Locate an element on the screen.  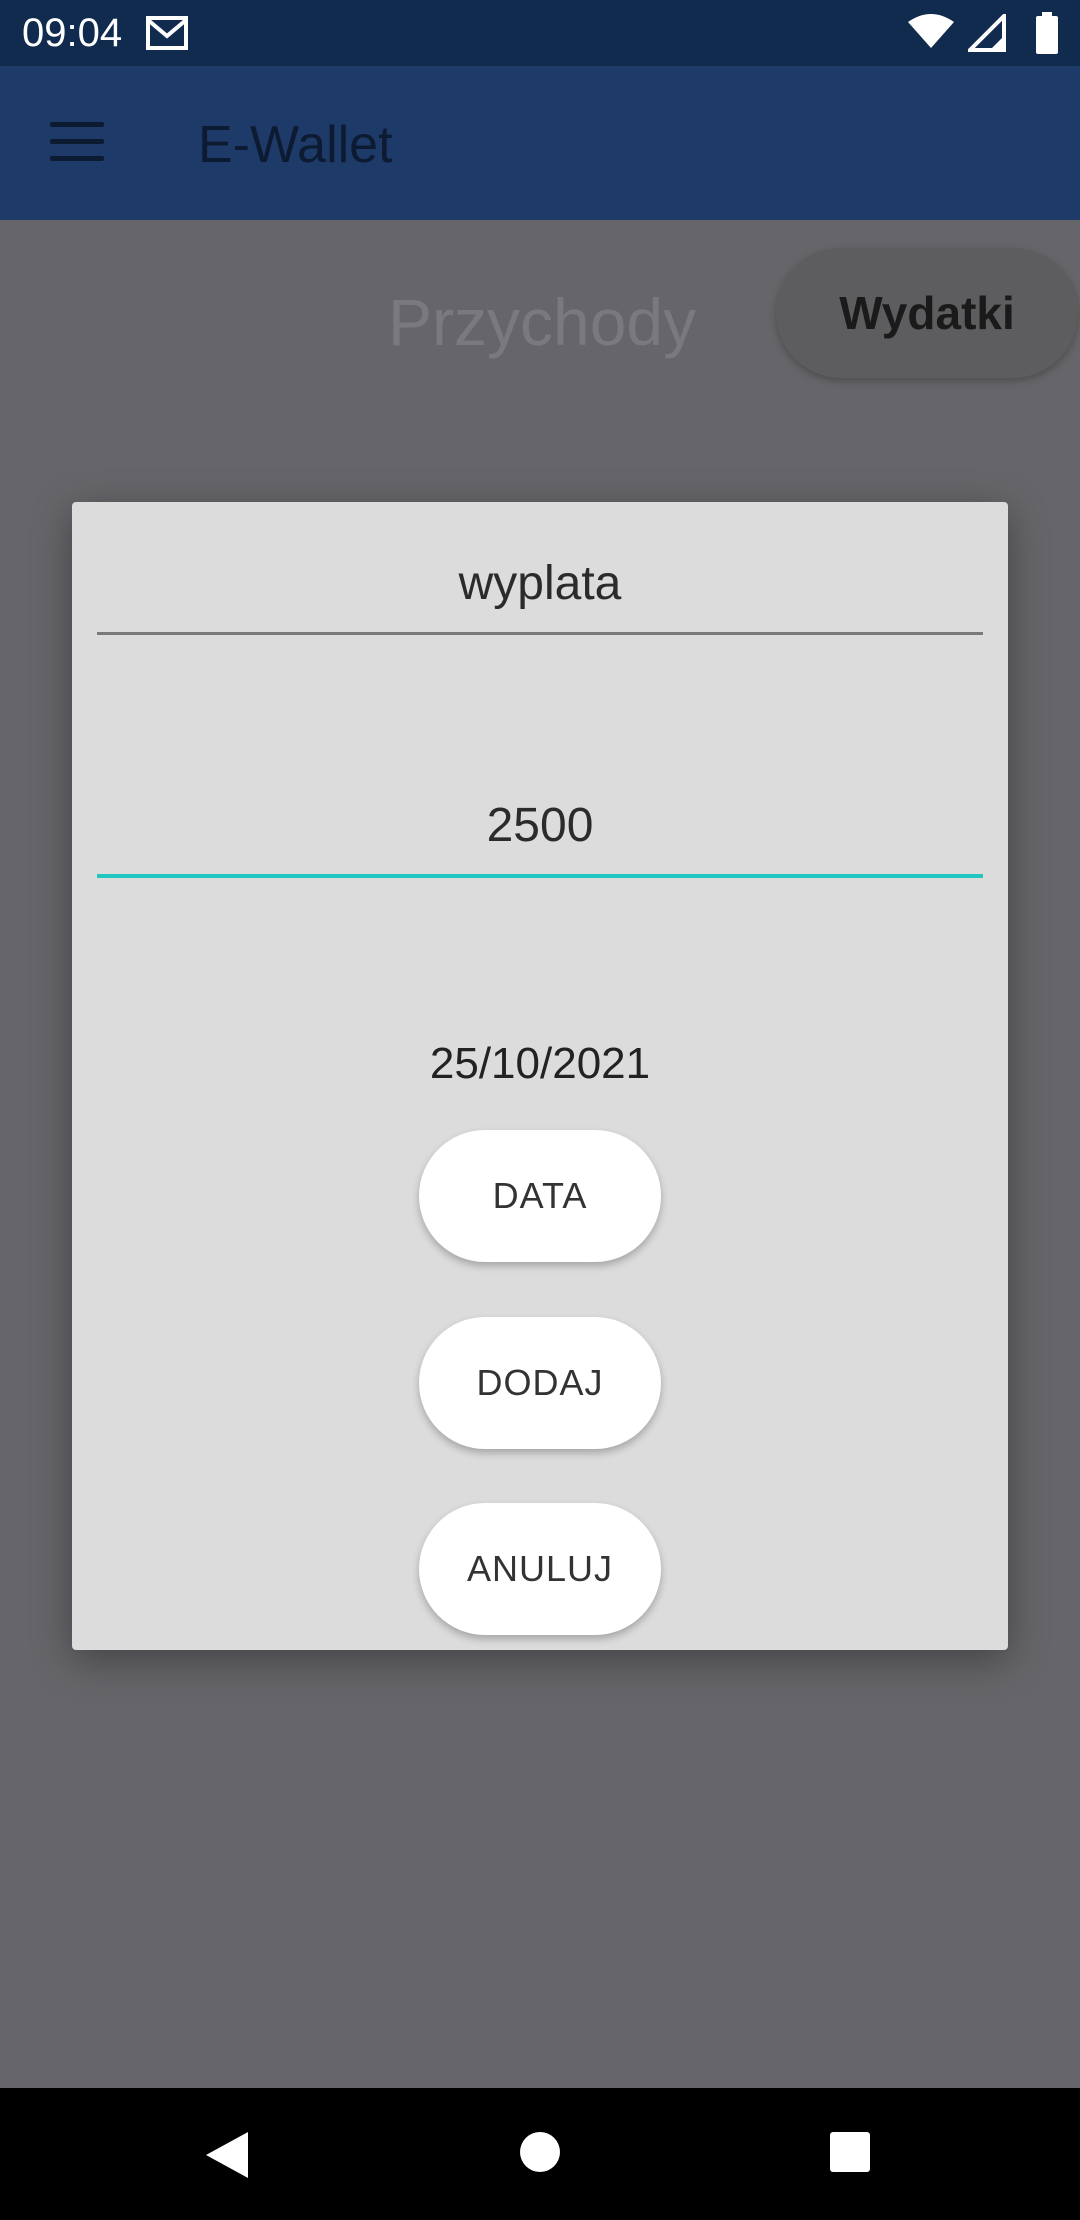
gmail-icon is located at coordinates (167, 33).